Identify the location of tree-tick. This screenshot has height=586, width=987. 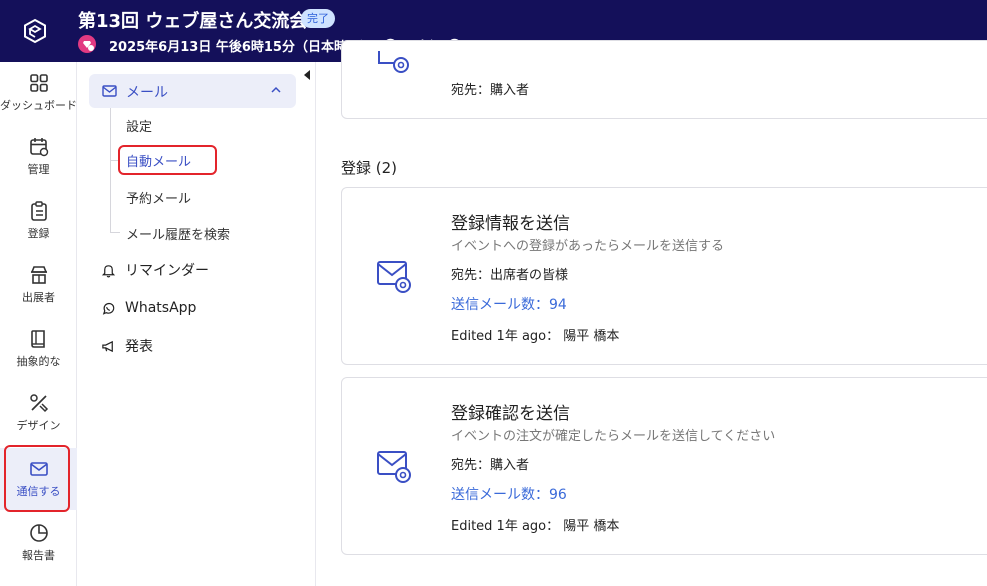
(115, 232).